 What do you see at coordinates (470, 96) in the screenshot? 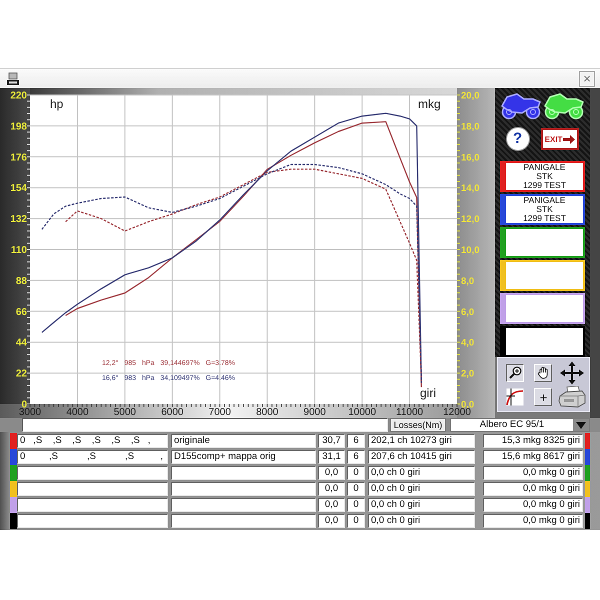
I see `axis-tick-label: 20,0` at bounding box center [470, 96].